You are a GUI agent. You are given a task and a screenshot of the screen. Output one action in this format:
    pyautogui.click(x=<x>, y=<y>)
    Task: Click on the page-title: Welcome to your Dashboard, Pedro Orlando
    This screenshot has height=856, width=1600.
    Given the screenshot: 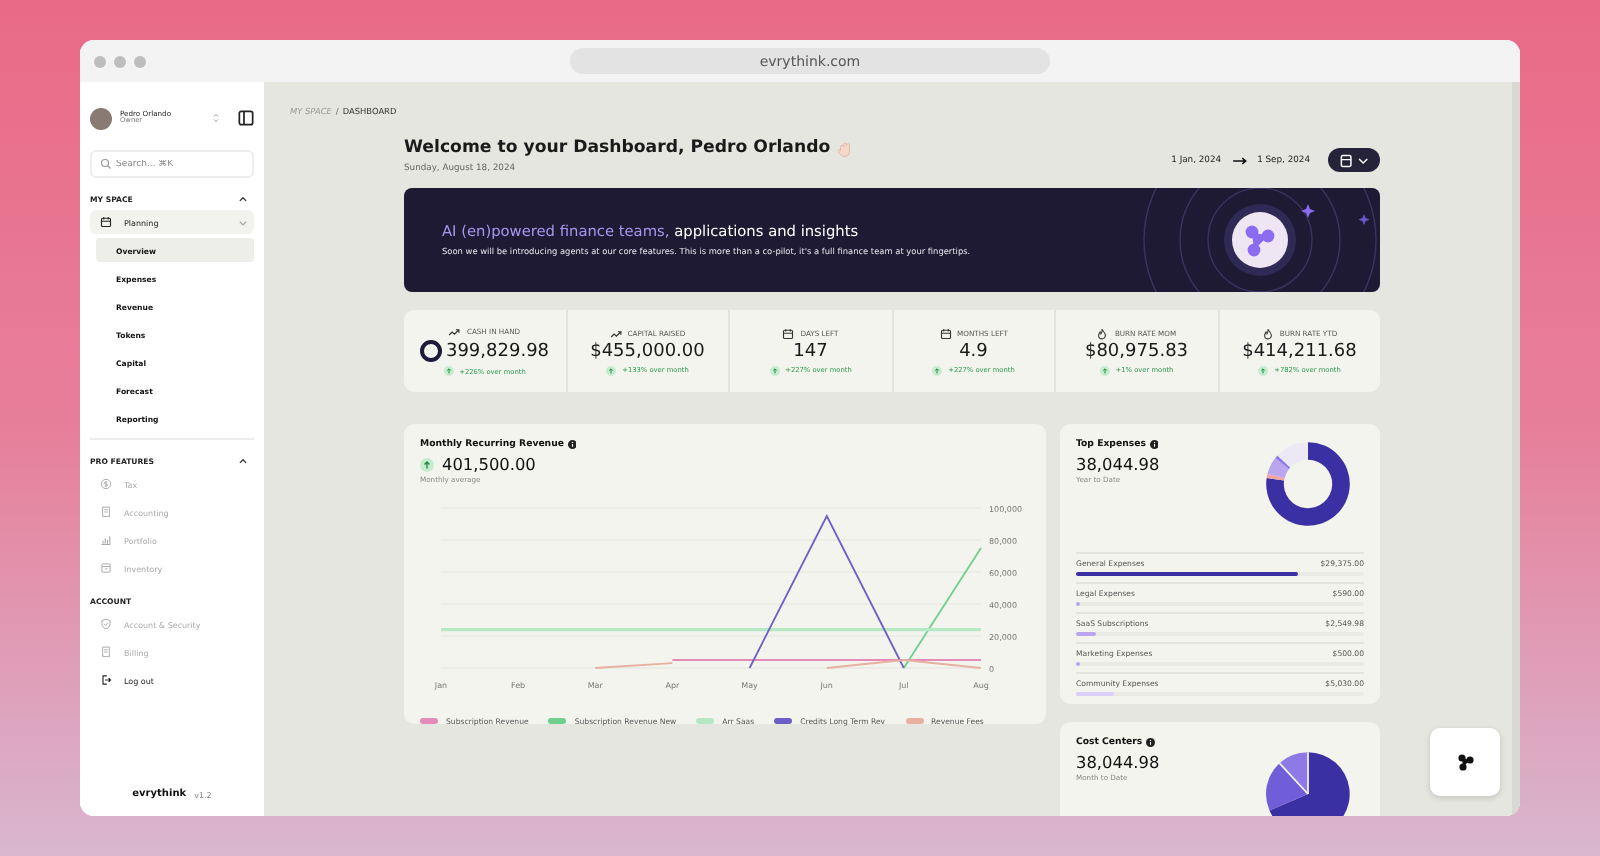 What is the action you would take?
    pyautogui.click(x=617, y=148)
    